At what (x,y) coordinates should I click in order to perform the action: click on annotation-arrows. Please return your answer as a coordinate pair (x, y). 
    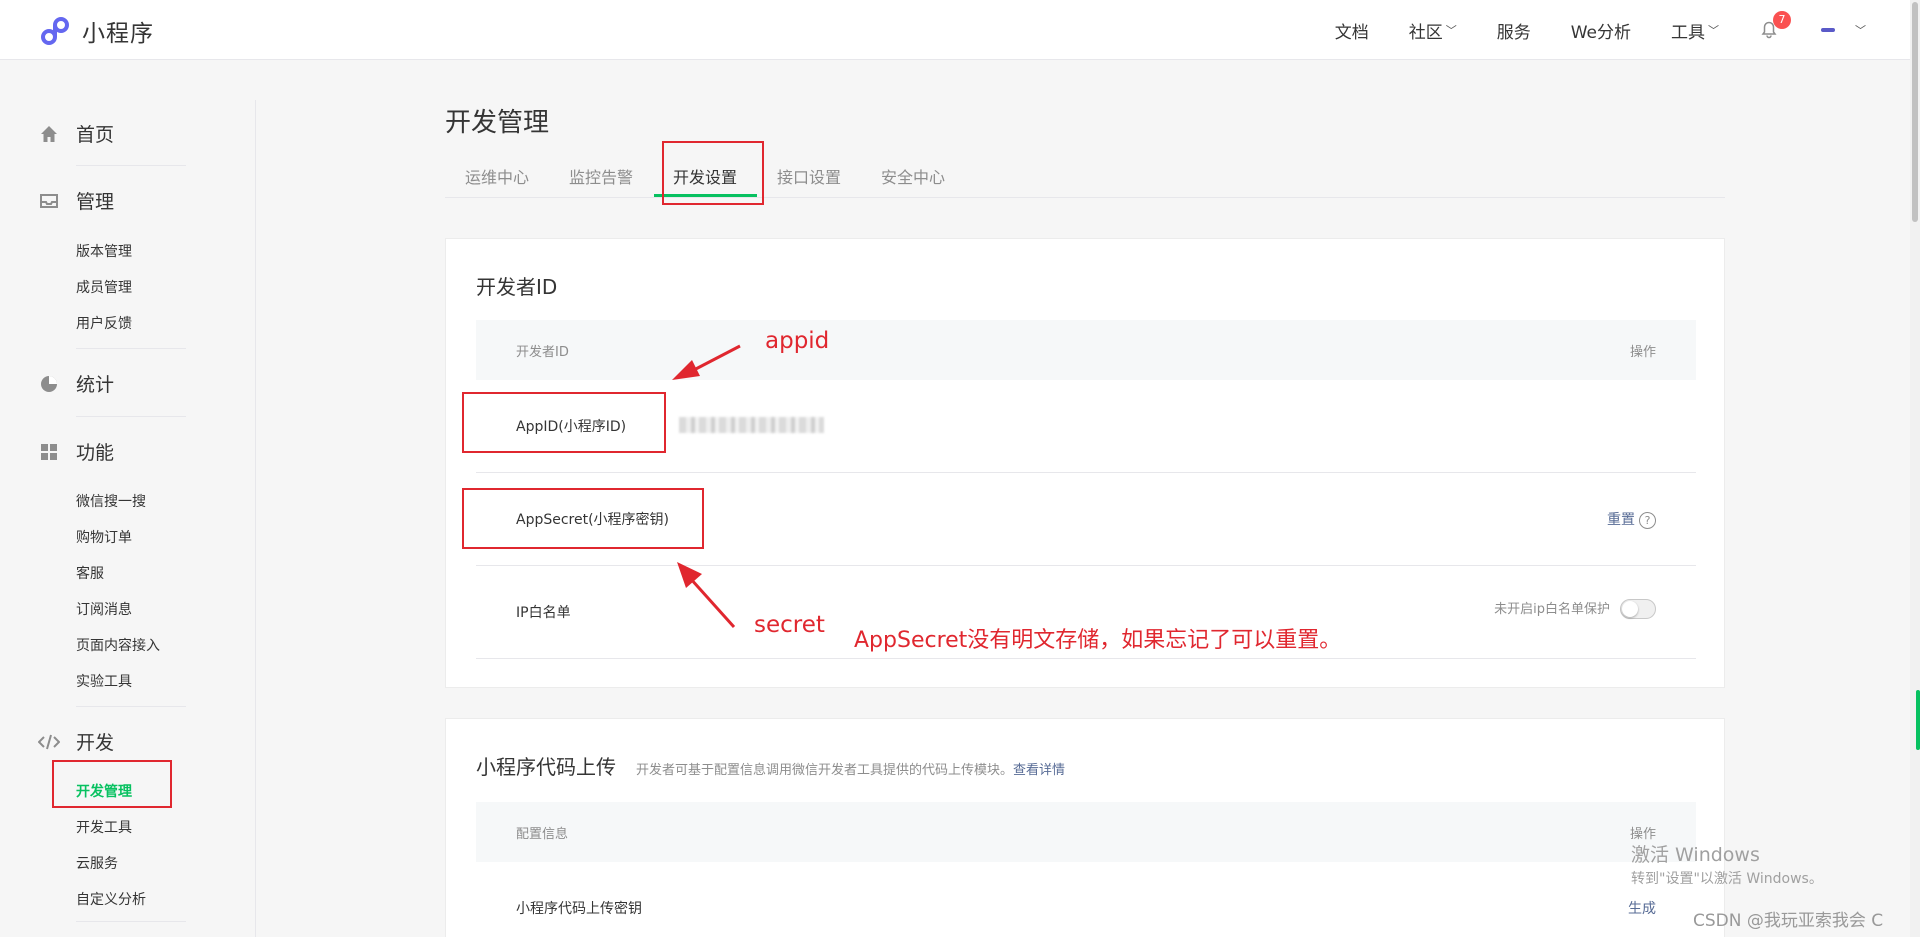
    Looking at the image, I should click on (706, 486).